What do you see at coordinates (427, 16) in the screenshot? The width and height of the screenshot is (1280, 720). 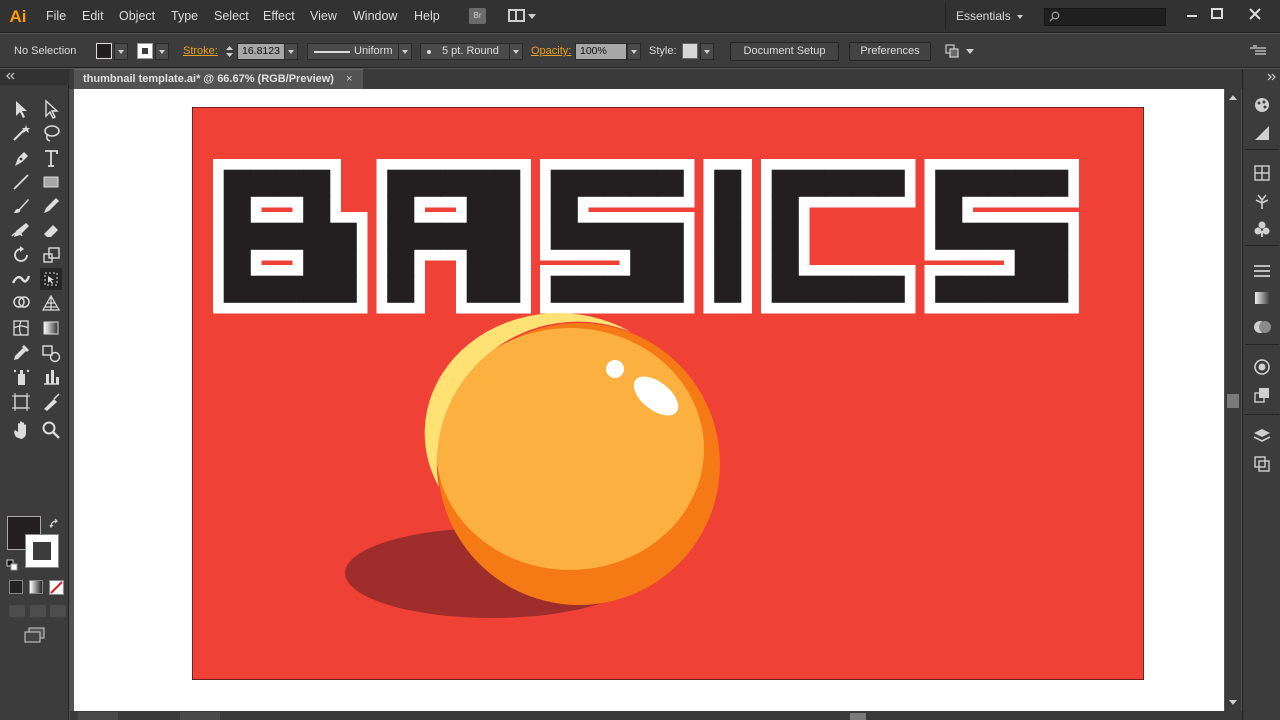 I see `menu-help: Help` at bounding box center [427, 16].